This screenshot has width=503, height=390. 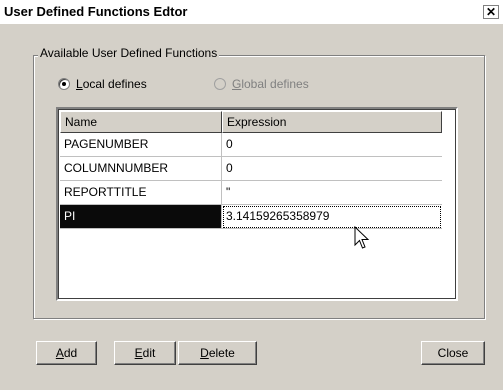 I want to click on column-header-expression: Expression, so click(x=332, y=122).